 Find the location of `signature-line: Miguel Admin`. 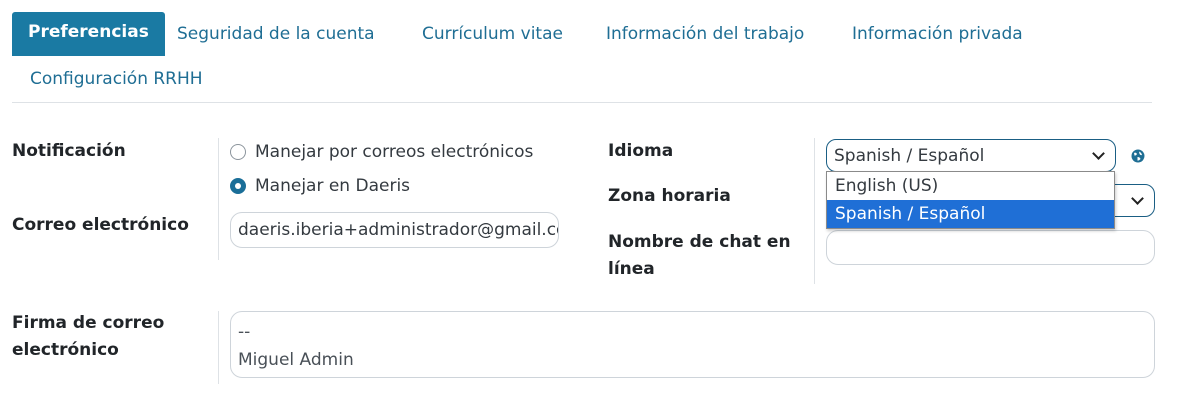

signature-line: Miguel Admin is located at coordinates (296, 360).